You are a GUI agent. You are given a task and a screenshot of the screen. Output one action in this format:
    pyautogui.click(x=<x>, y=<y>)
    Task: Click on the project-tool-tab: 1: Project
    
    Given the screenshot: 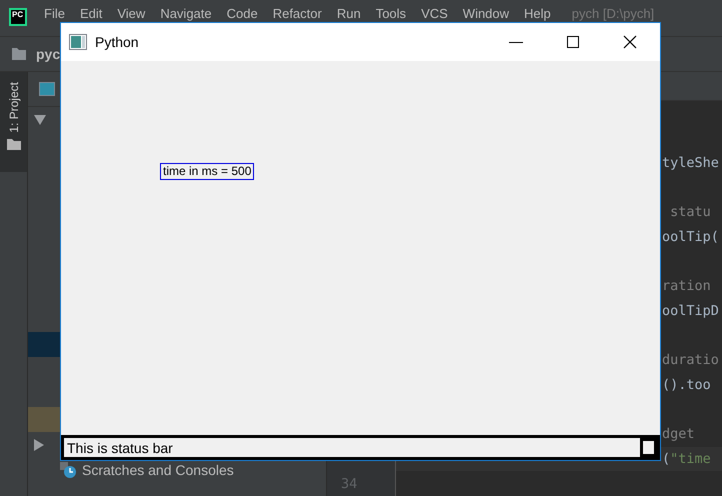 What is the action you would take?
    pyautogui.click(x=13, y=122)
    